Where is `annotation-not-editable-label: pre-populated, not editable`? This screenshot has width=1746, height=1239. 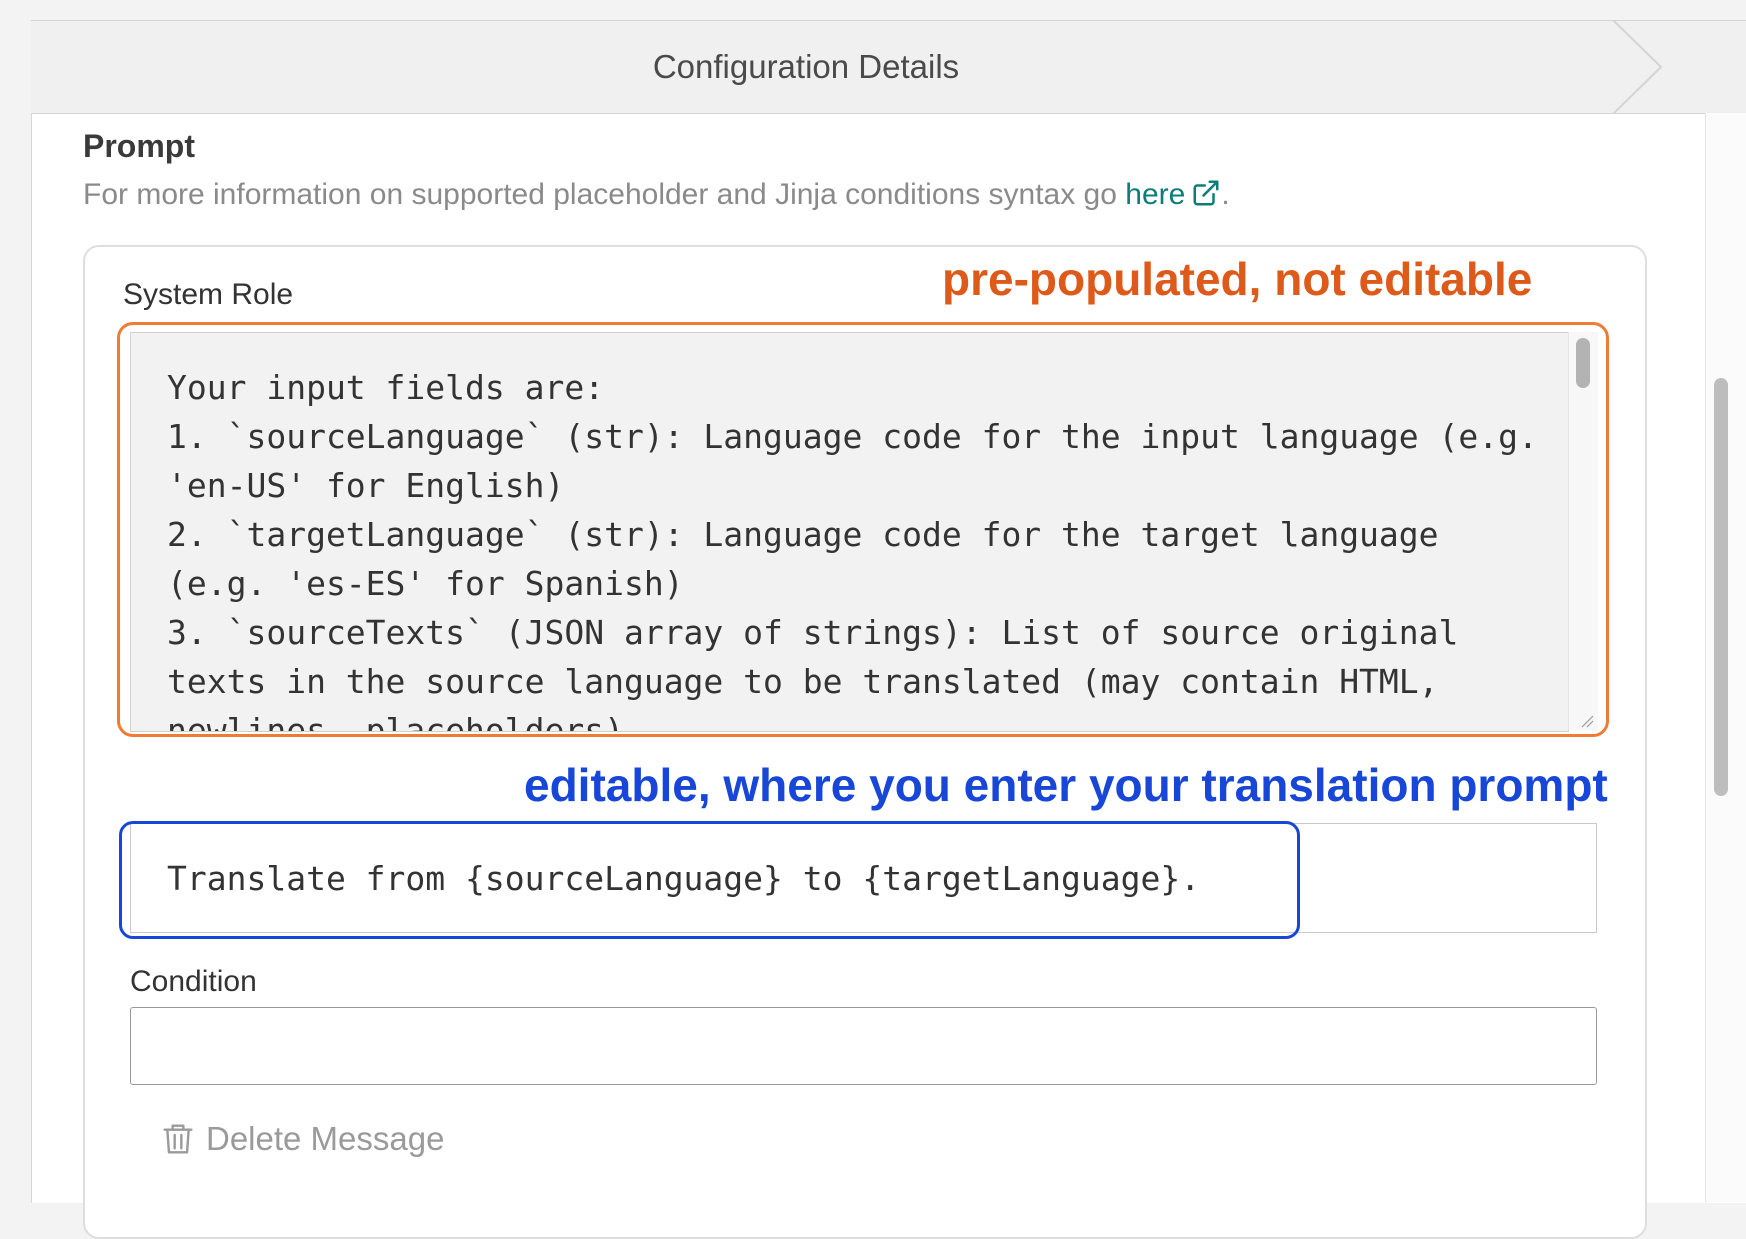
annotation-not-editable-label: pre-populated, not editable is located at coordinates (1237, 279).